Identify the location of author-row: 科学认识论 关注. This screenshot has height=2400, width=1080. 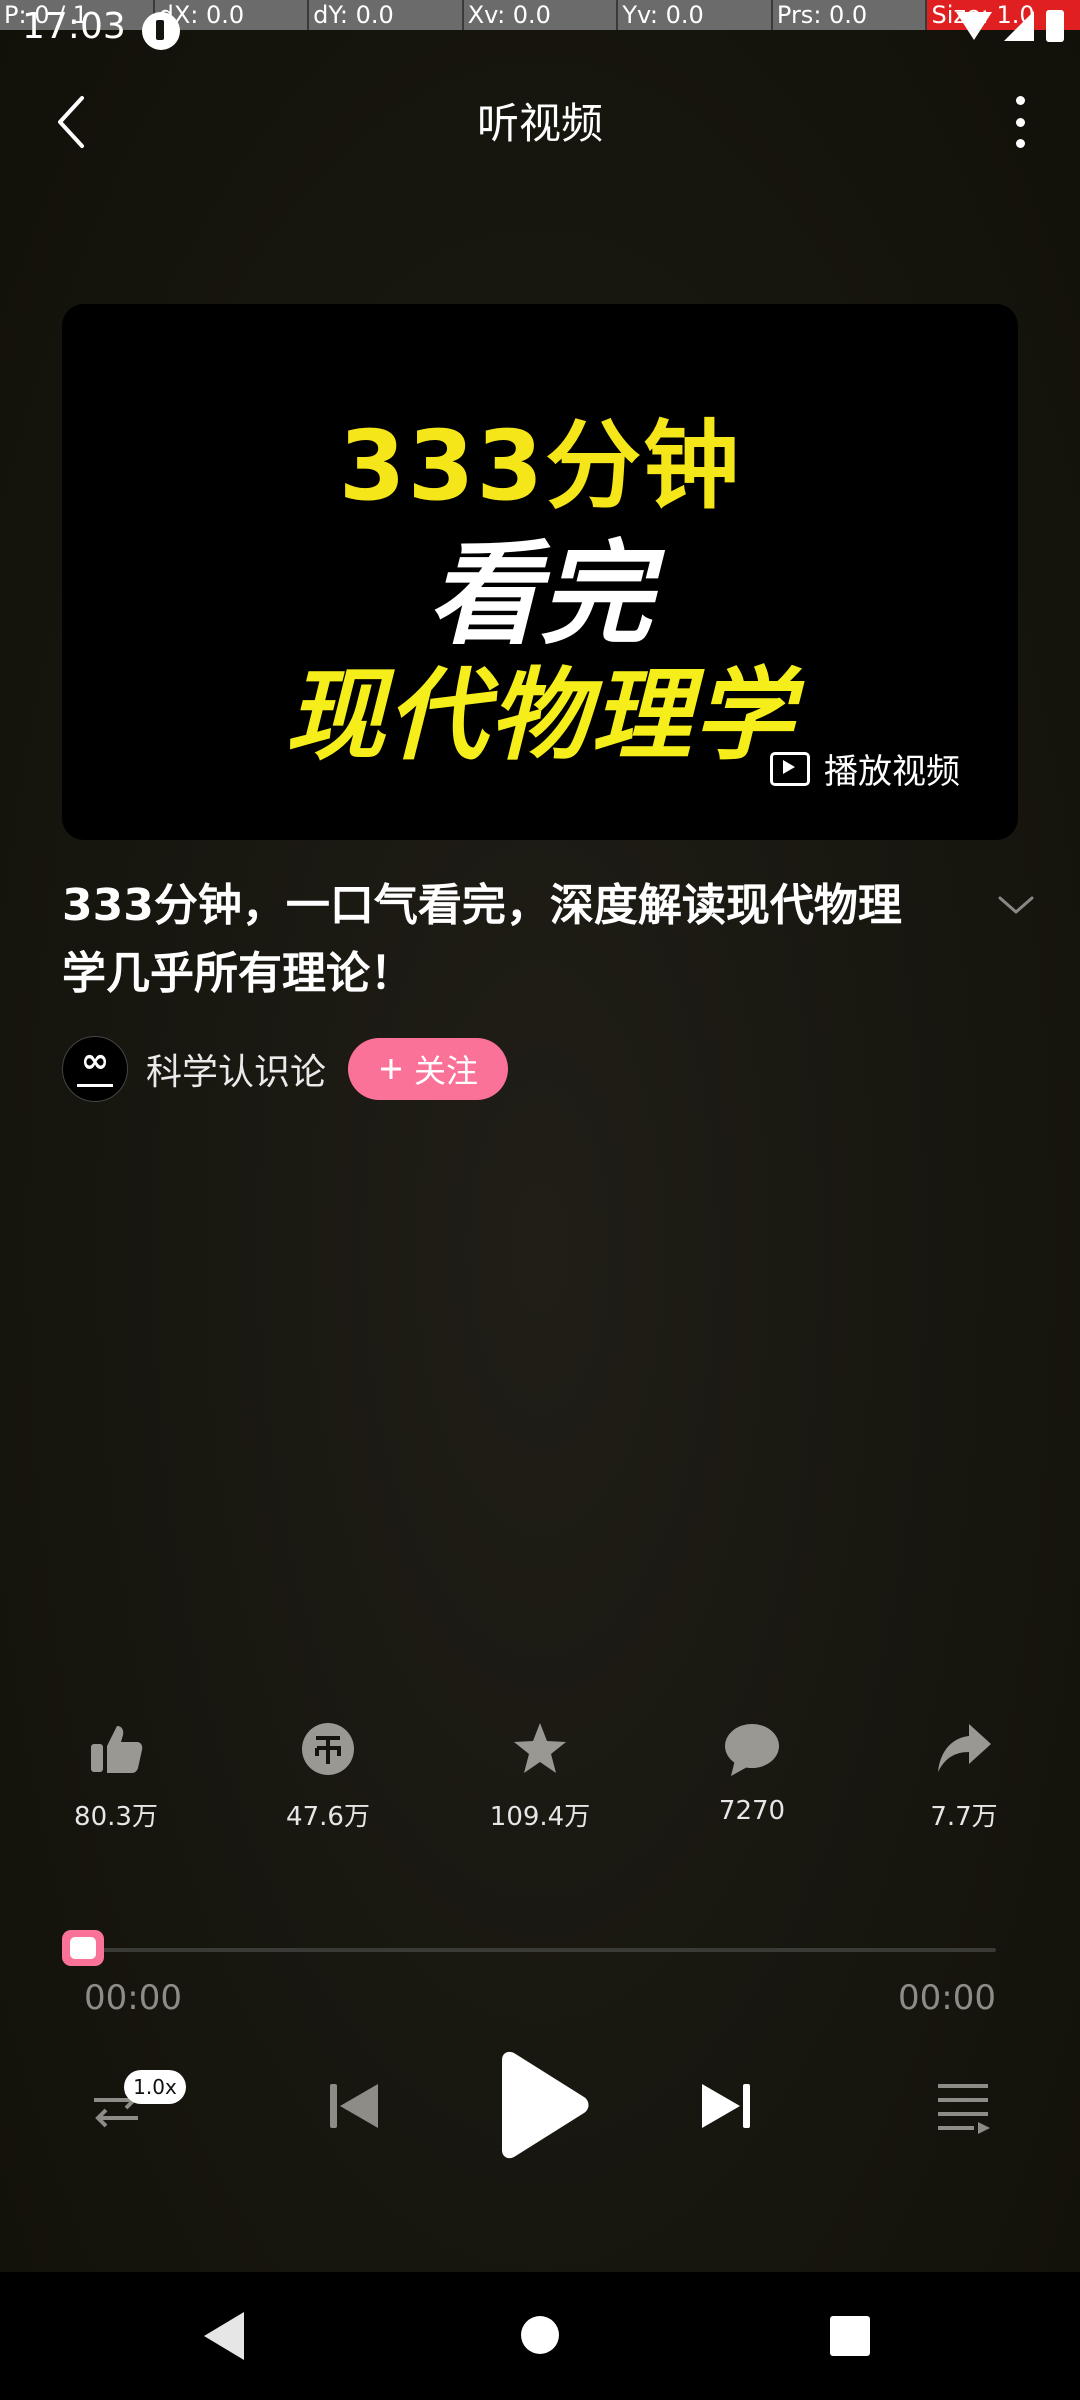
(285, 1069).